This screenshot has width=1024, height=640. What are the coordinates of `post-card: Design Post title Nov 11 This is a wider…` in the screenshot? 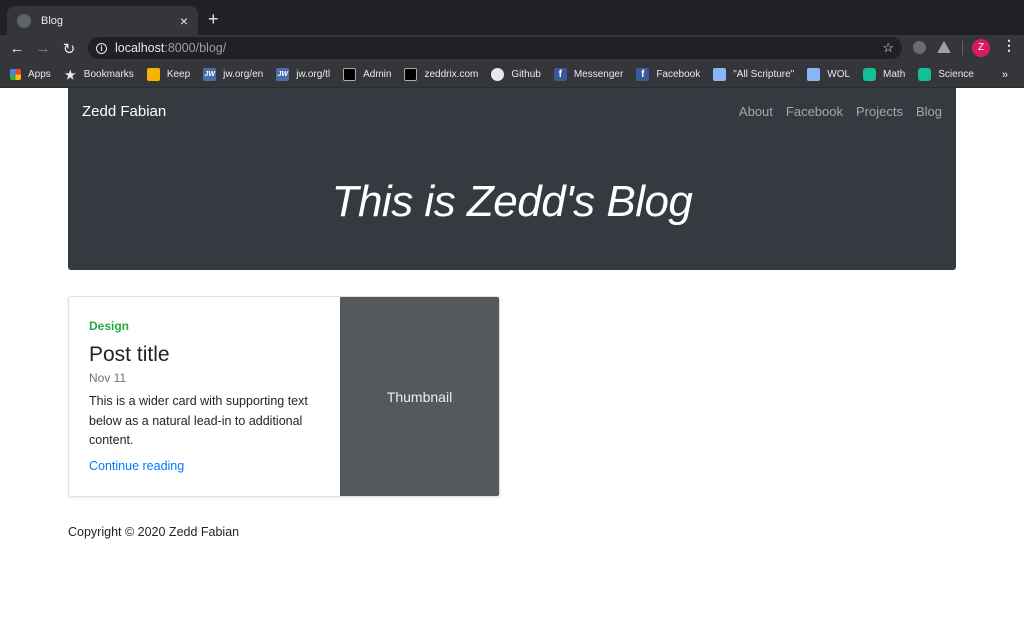 It's located at (284, 396).